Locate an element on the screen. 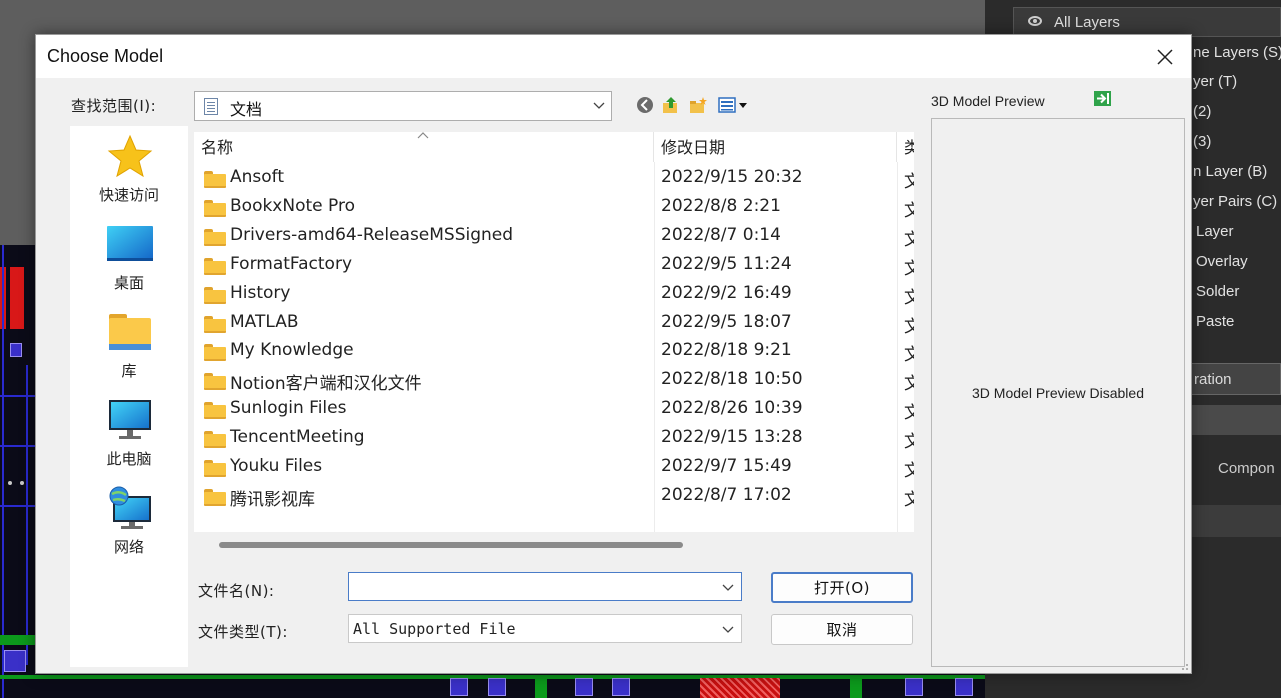  horizontal-scrollbar is located at coordinates (554, 544).